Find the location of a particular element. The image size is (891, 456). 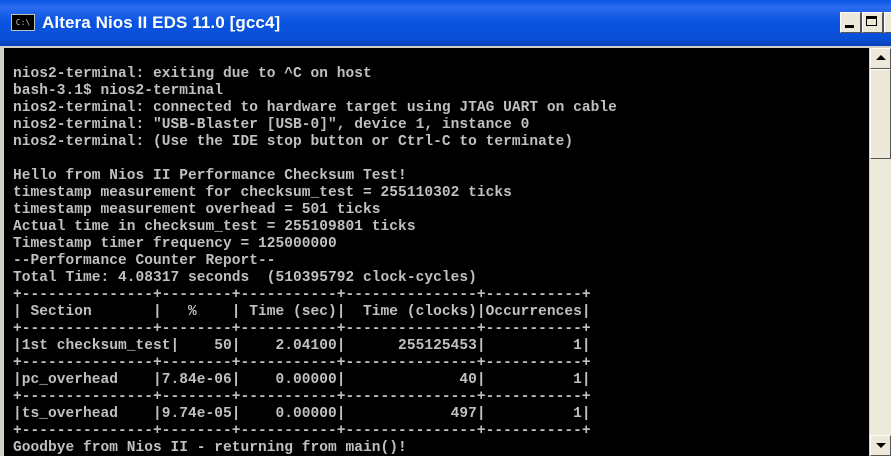

maximize-button is located at coordinates (872, 22).